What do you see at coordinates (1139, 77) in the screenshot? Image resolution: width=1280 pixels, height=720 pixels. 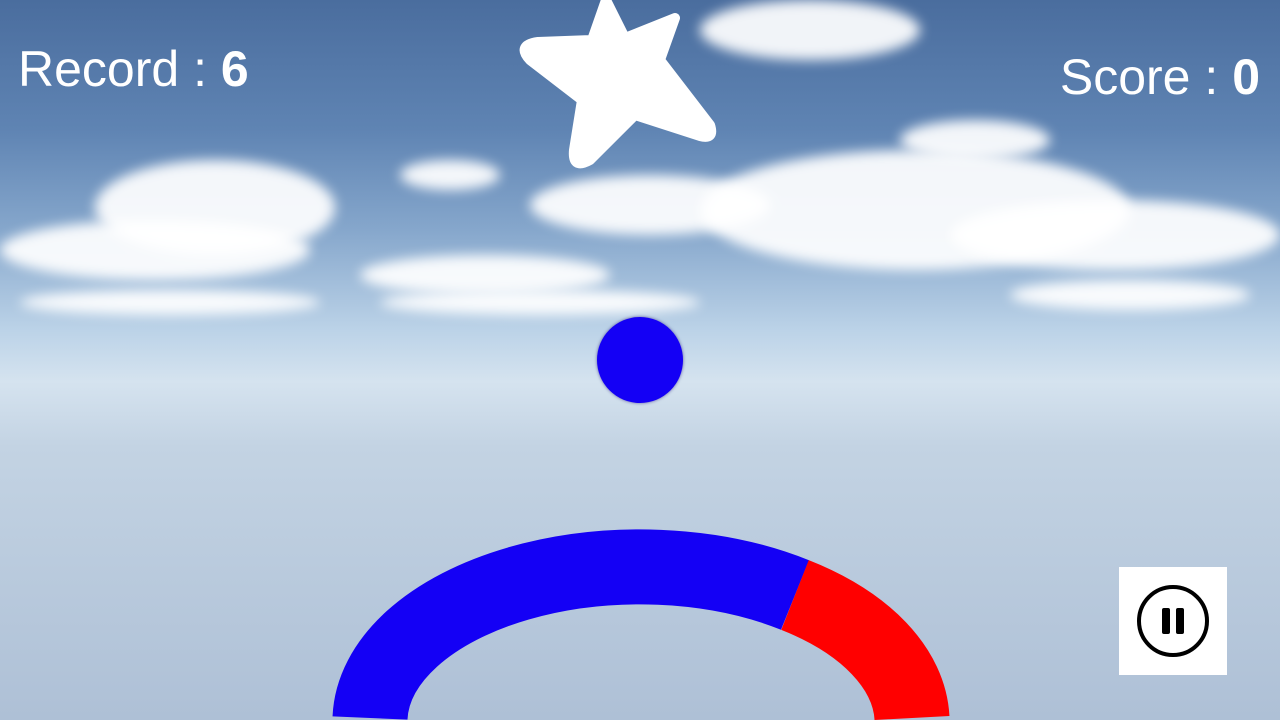 I see `score-label: Score :` at bounding box center [1139, 77].